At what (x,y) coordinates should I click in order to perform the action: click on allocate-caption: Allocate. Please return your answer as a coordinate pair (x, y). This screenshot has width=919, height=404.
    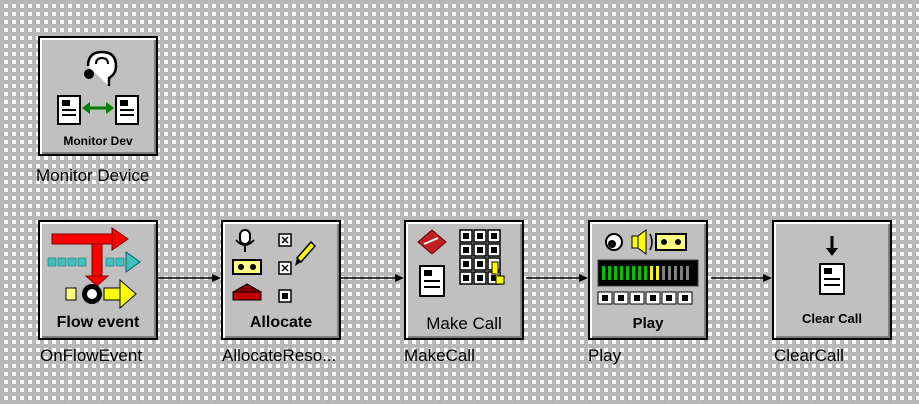
    Looking at the image, I should click on (281, 322).